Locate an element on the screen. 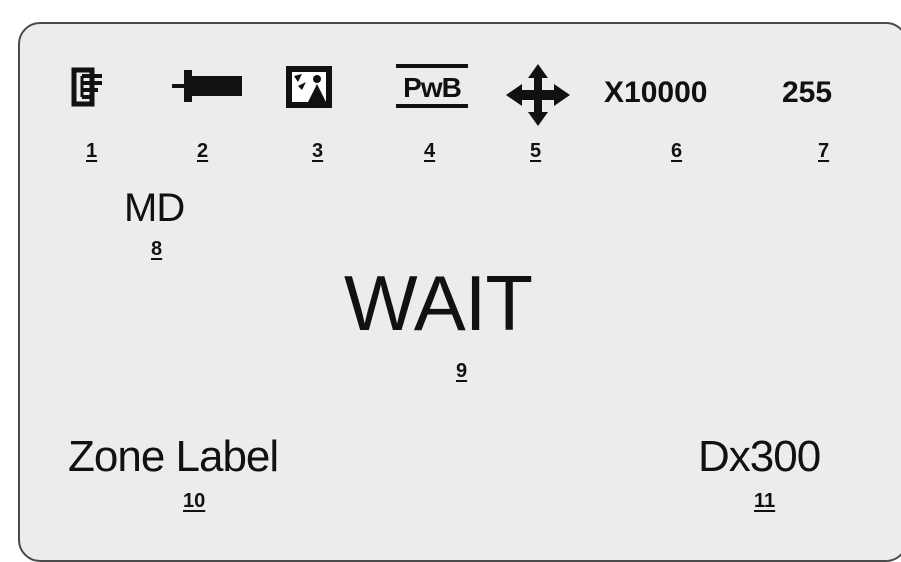 Image resolution: width=901 pixels, height=562 pixels. move-icon is located at coordinates (538, 95).